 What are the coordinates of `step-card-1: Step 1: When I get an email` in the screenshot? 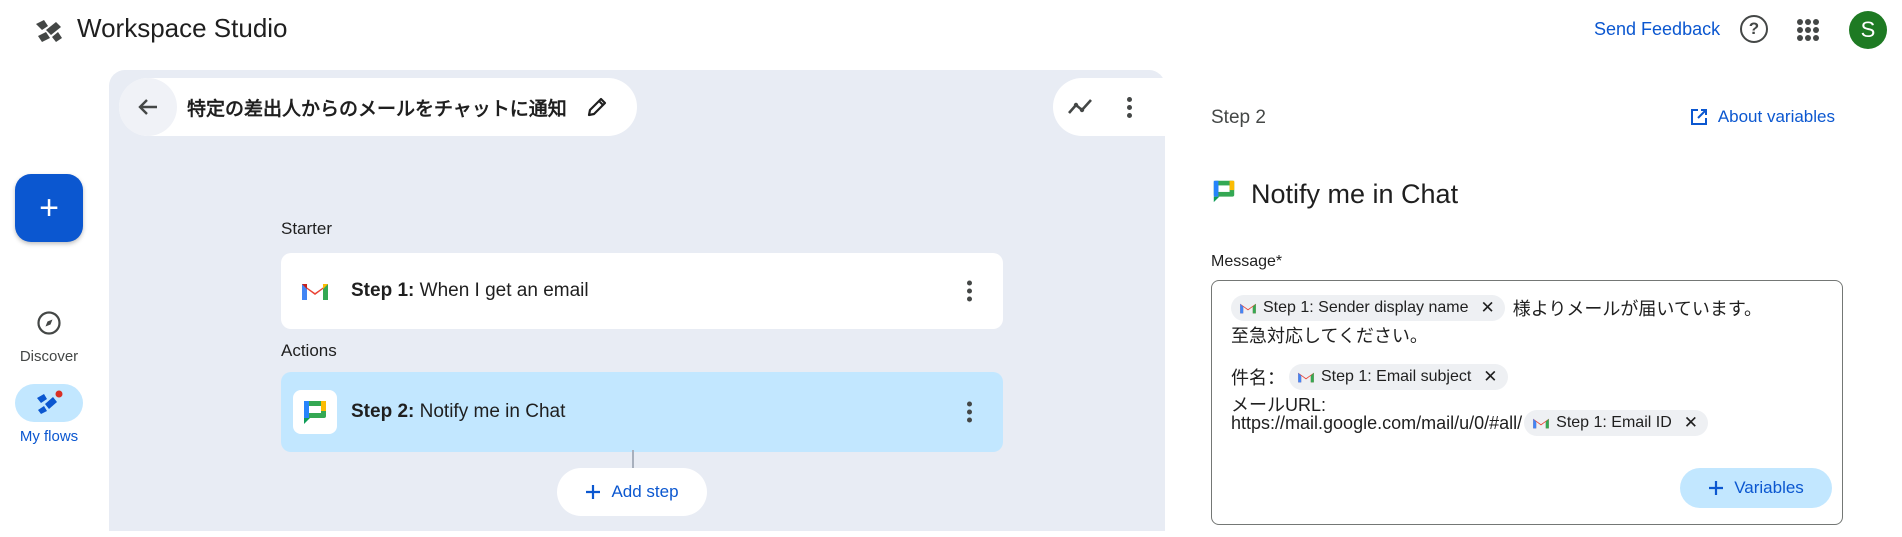 It's located at (642, 291).